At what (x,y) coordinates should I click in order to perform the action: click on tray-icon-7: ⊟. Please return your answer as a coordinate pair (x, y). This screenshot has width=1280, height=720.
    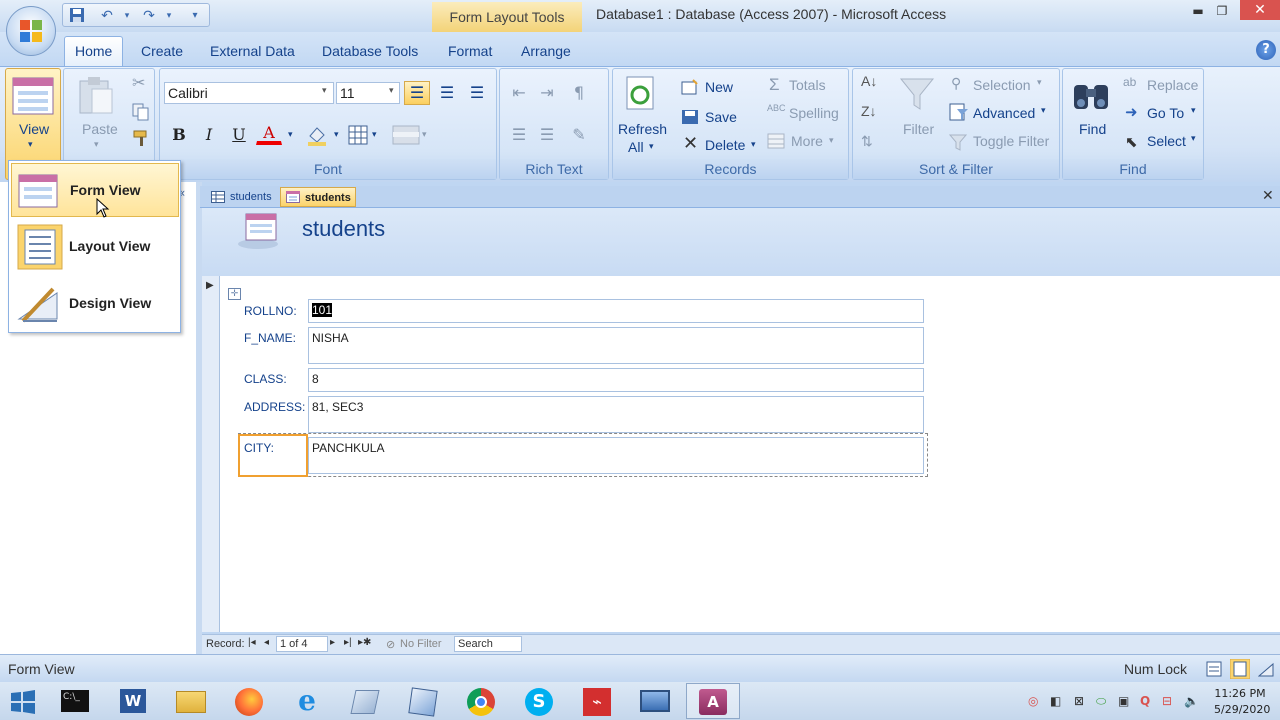
    Looking at the image, I should click on (1167, 701).